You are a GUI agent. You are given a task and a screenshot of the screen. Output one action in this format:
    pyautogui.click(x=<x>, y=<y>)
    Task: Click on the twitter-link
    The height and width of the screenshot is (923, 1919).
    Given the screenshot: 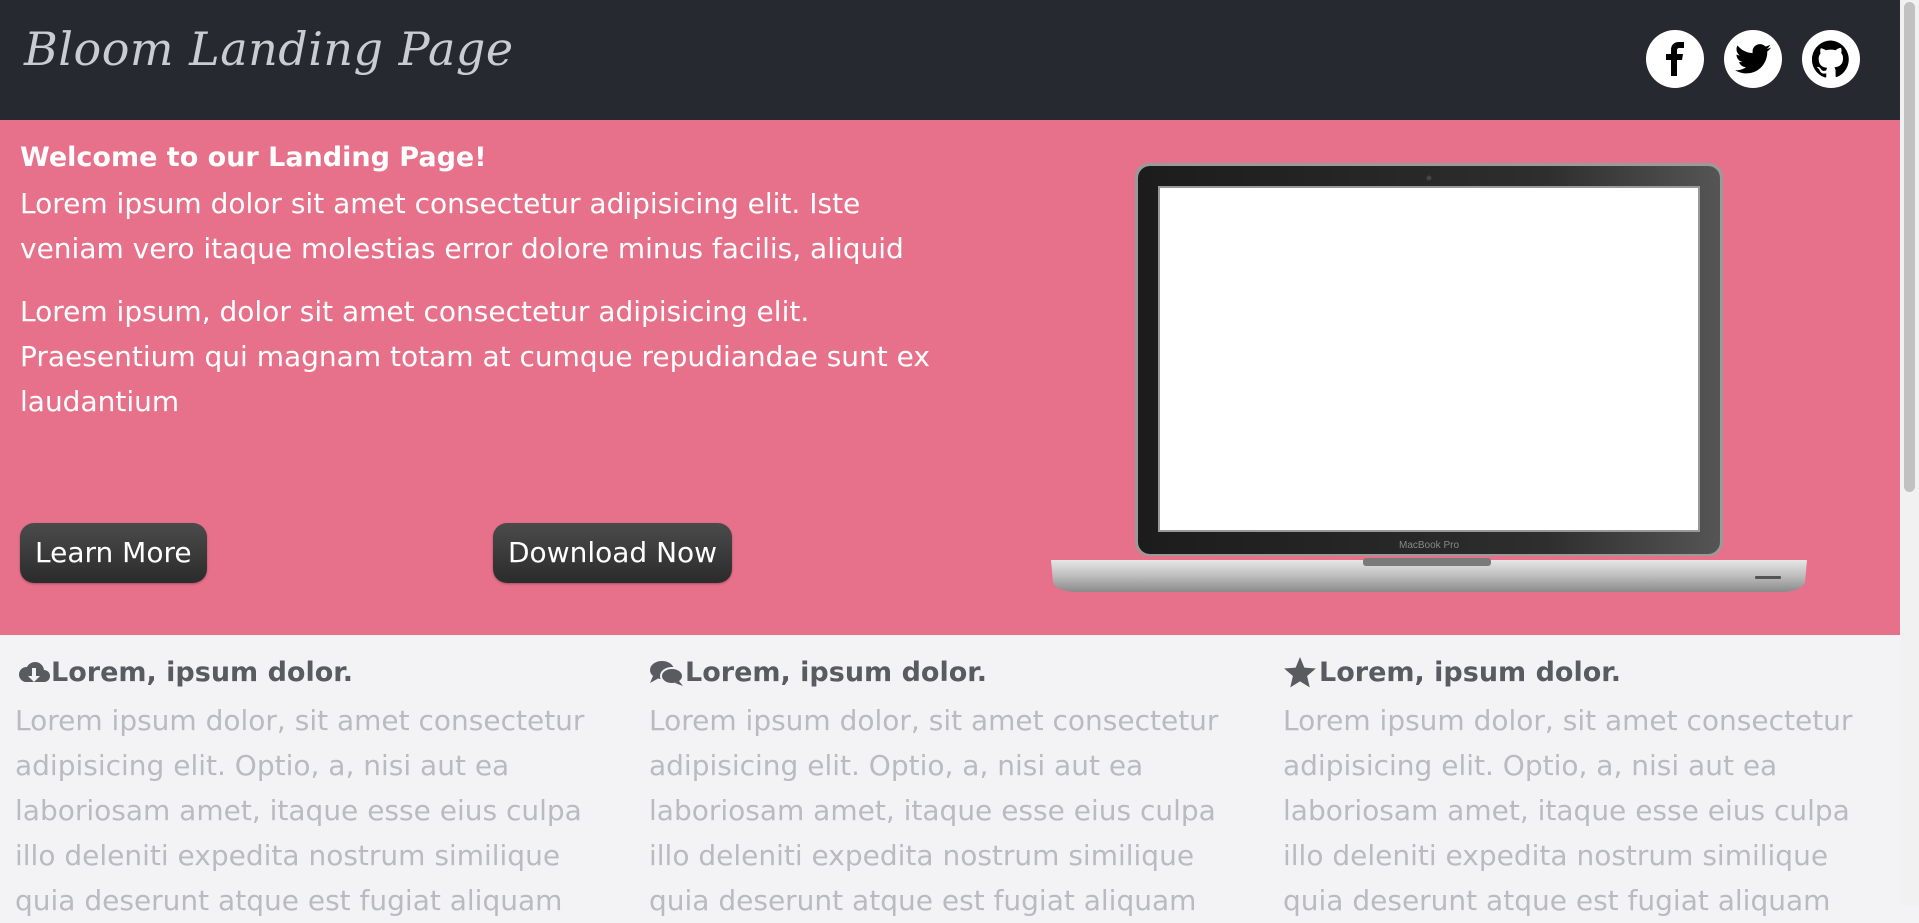 What is the action you would take?
    pyautogui.click(x=1753, y=59)
    